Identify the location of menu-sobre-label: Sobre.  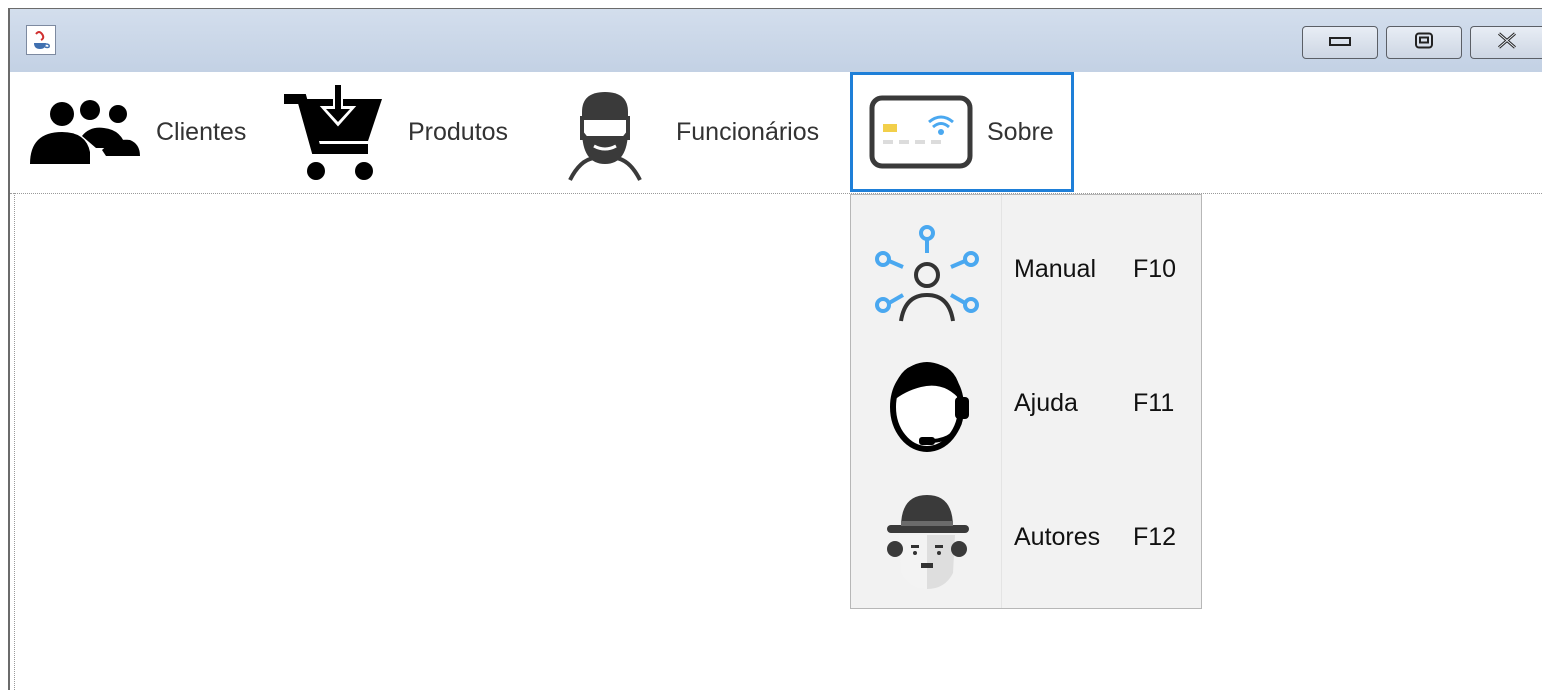
(1020, 131).